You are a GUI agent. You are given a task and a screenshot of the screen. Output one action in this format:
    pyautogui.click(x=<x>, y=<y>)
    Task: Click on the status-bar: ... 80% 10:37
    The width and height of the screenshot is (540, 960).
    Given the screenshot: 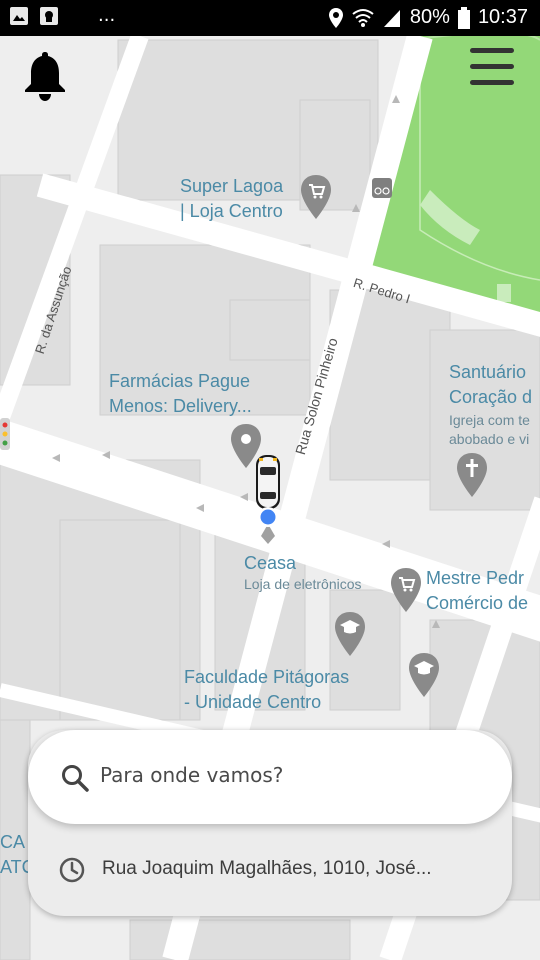 What is the action you would take?
    pyautogui.click(x=270, y=18)
    